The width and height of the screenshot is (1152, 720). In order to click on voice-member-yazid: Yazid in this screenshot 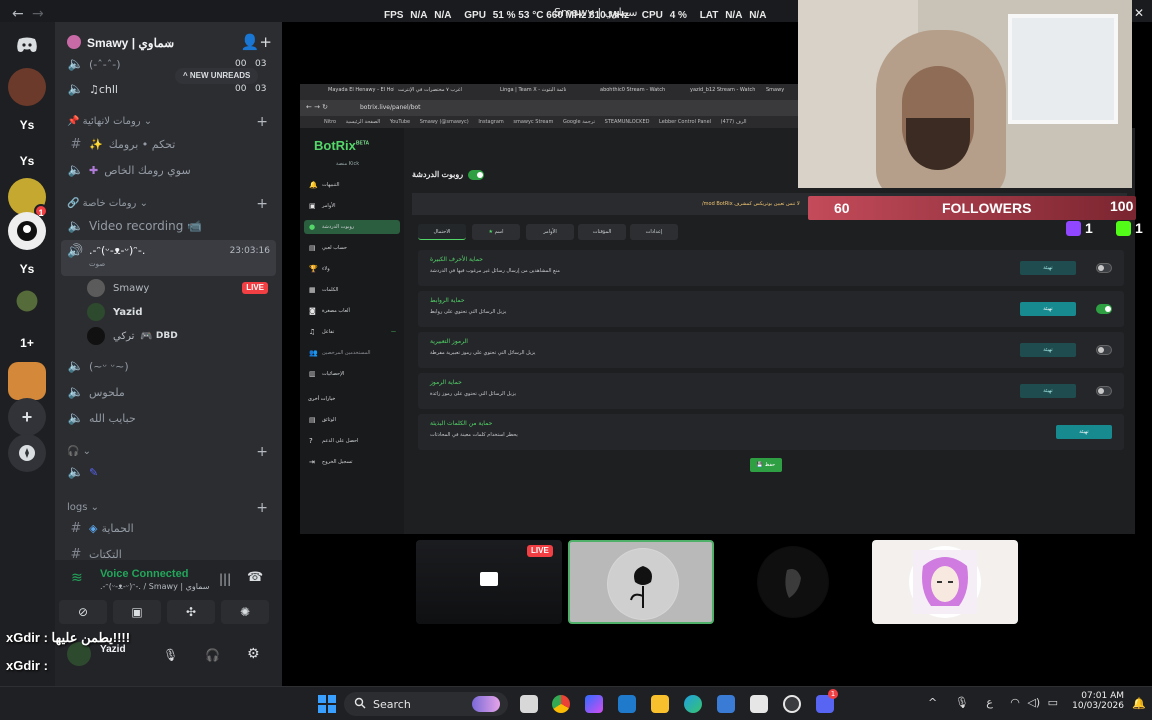, I will do `click(114, 312)`.